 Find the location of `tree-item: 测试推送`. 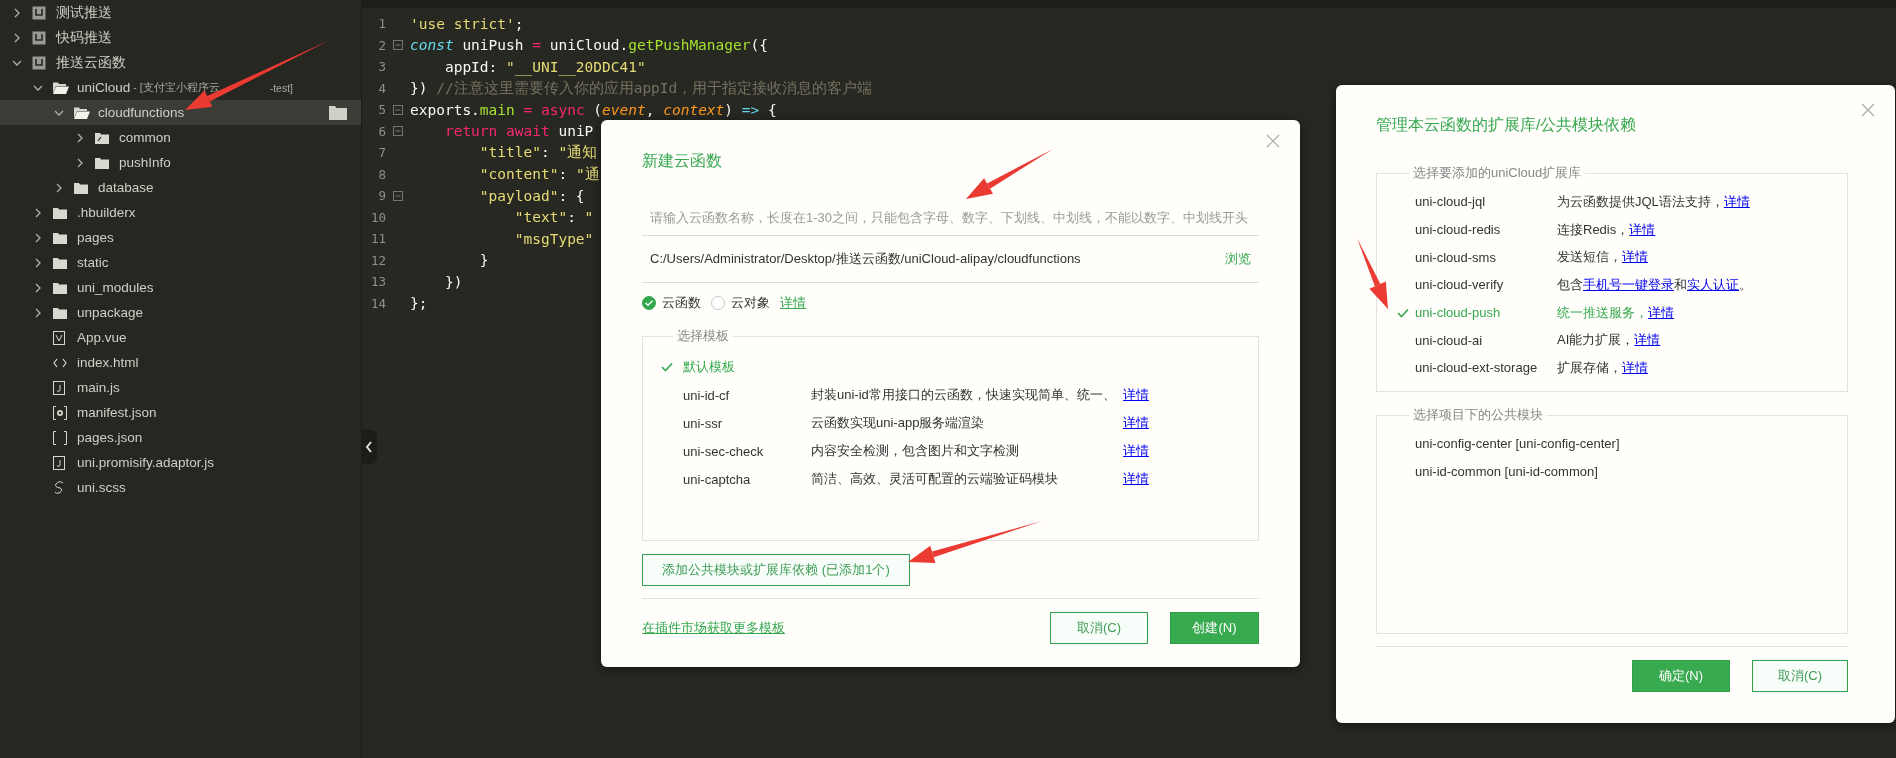

tree-item: 测试推送 is located at coordinates (180, 12).